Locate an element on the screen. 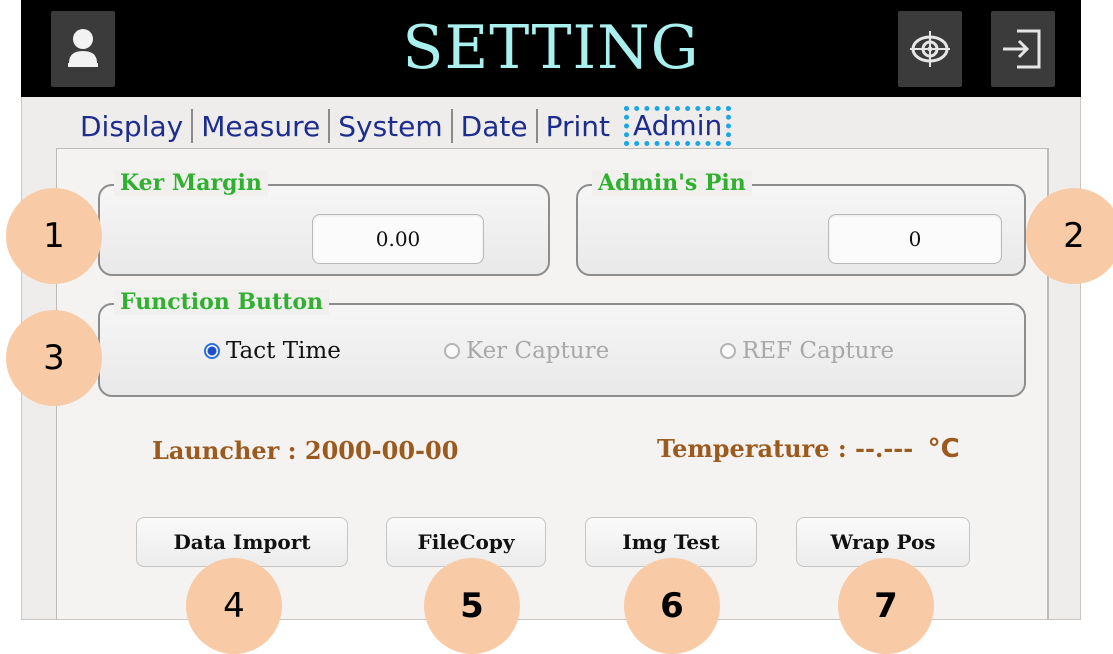 This screenshot has height=654, width=1113. temperature-readout: Temperature : --.--- °C is located at coordinates (808, 449).